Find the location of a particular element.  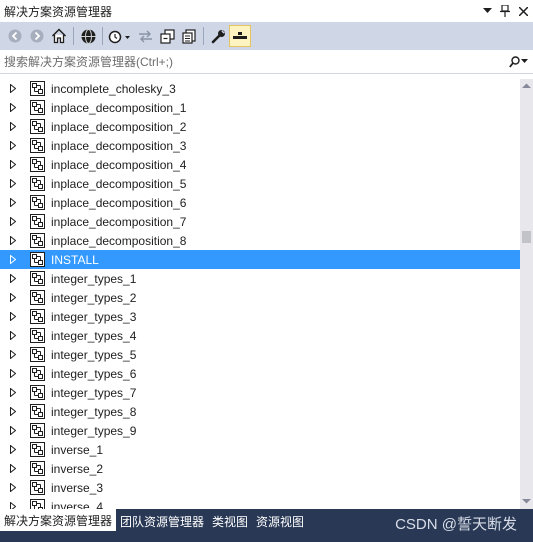

tree-row: integer_types_2 is located at coordinates (260, 297).